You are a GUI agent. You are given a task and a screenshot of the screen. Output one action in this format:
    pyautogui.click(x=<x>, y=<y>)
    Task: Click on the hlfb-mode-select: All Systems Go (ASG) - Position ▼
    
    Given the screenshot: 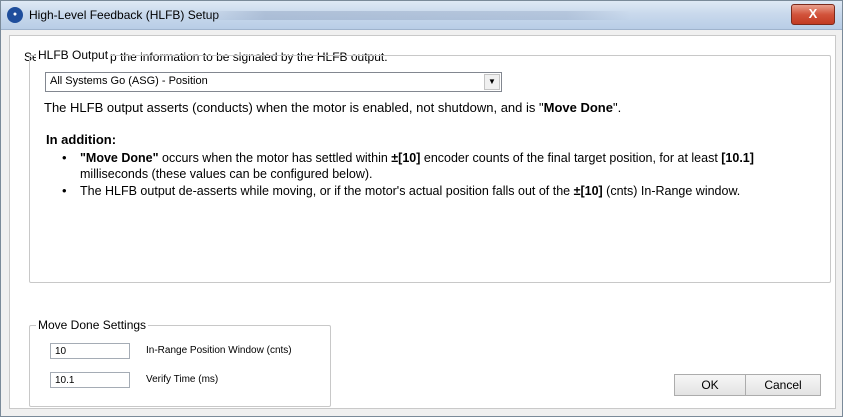 What is the action you would take?
    pyautogui.click(x=273, y=82)
    